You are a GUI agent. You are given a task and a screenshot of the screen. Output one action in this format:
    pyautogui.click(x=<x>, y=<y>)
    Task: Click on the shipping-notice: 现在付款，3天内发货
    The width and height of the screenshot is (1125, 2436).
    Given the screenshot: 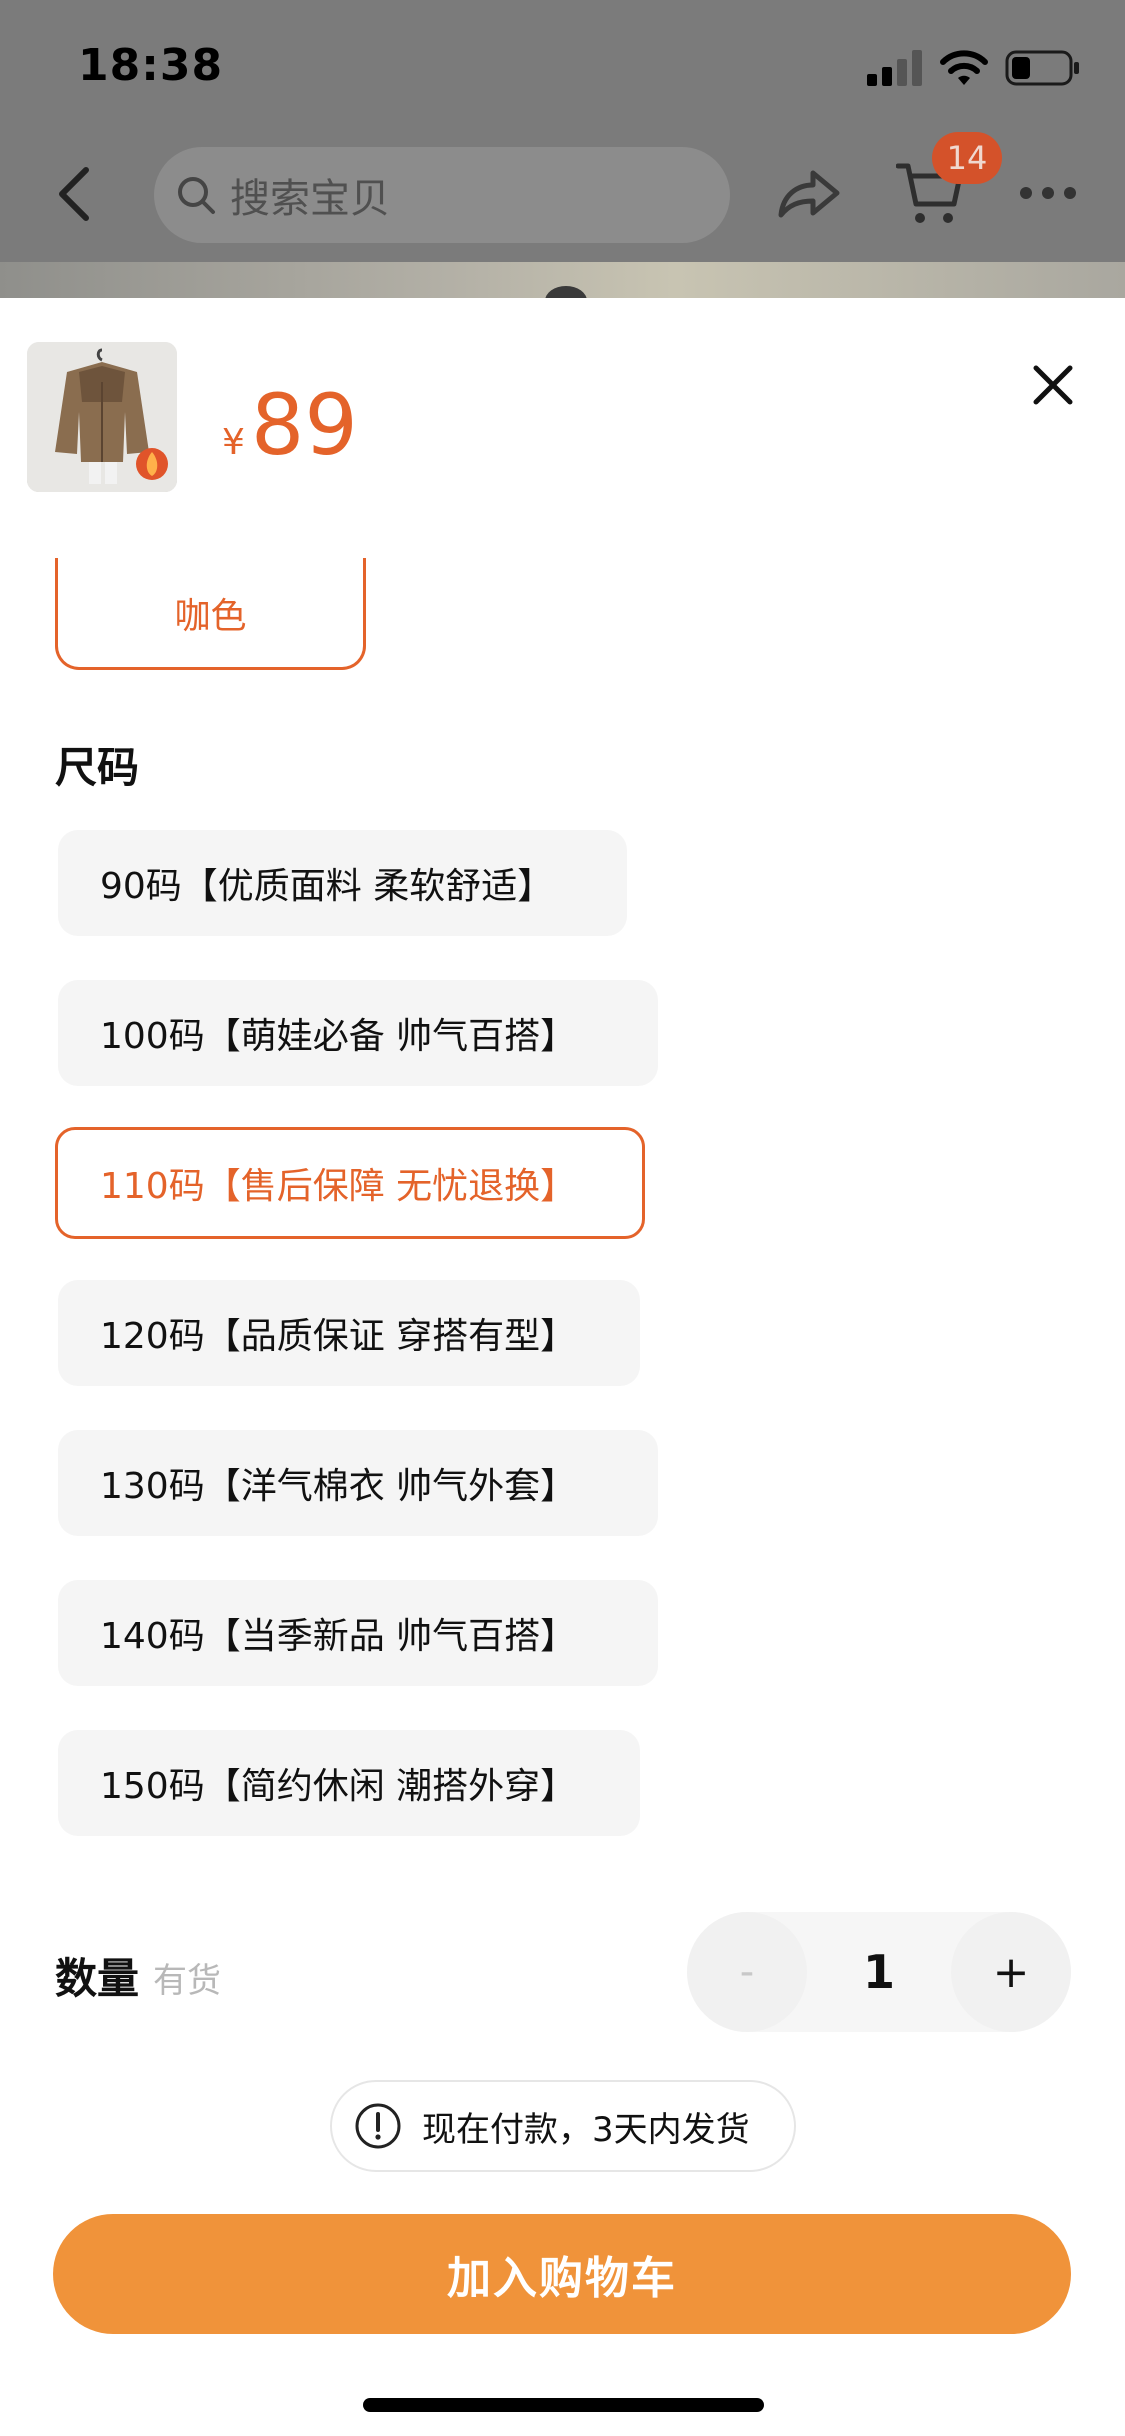 What is the action you would take?
    pyautogui.click(x=563, y=2126)
    